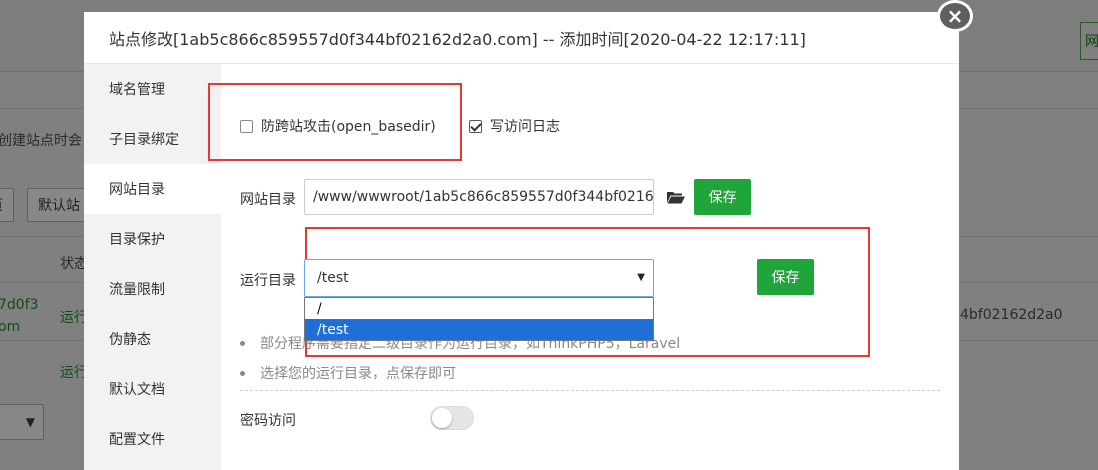  What do you see at coordinates (137, 290) in the screenshot?
I see `sidebar-item-label: 流量限制` at bounding box center [137, 290].